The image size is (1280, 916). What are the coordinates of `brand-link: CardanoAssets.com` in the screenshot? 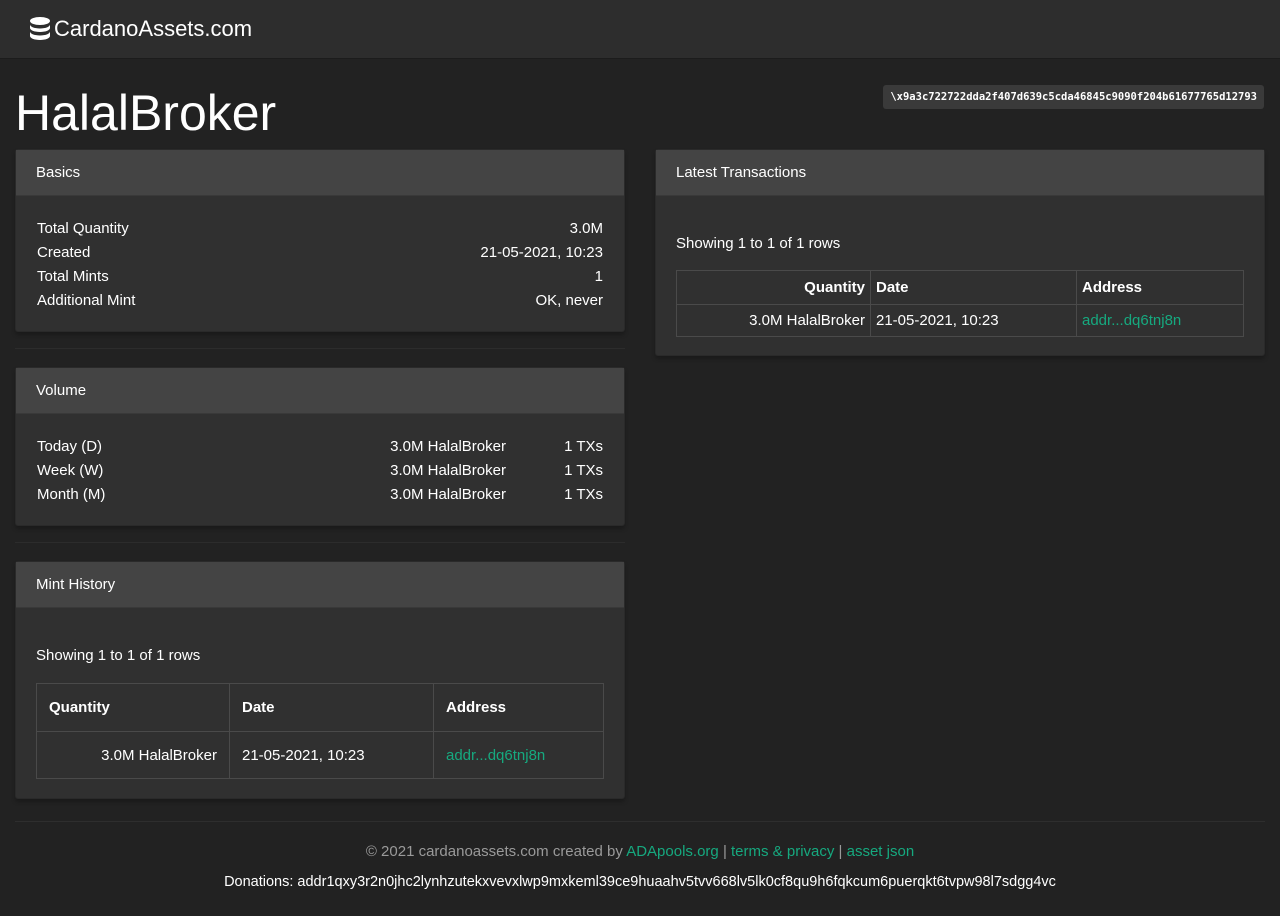 It's located at (141, 29).